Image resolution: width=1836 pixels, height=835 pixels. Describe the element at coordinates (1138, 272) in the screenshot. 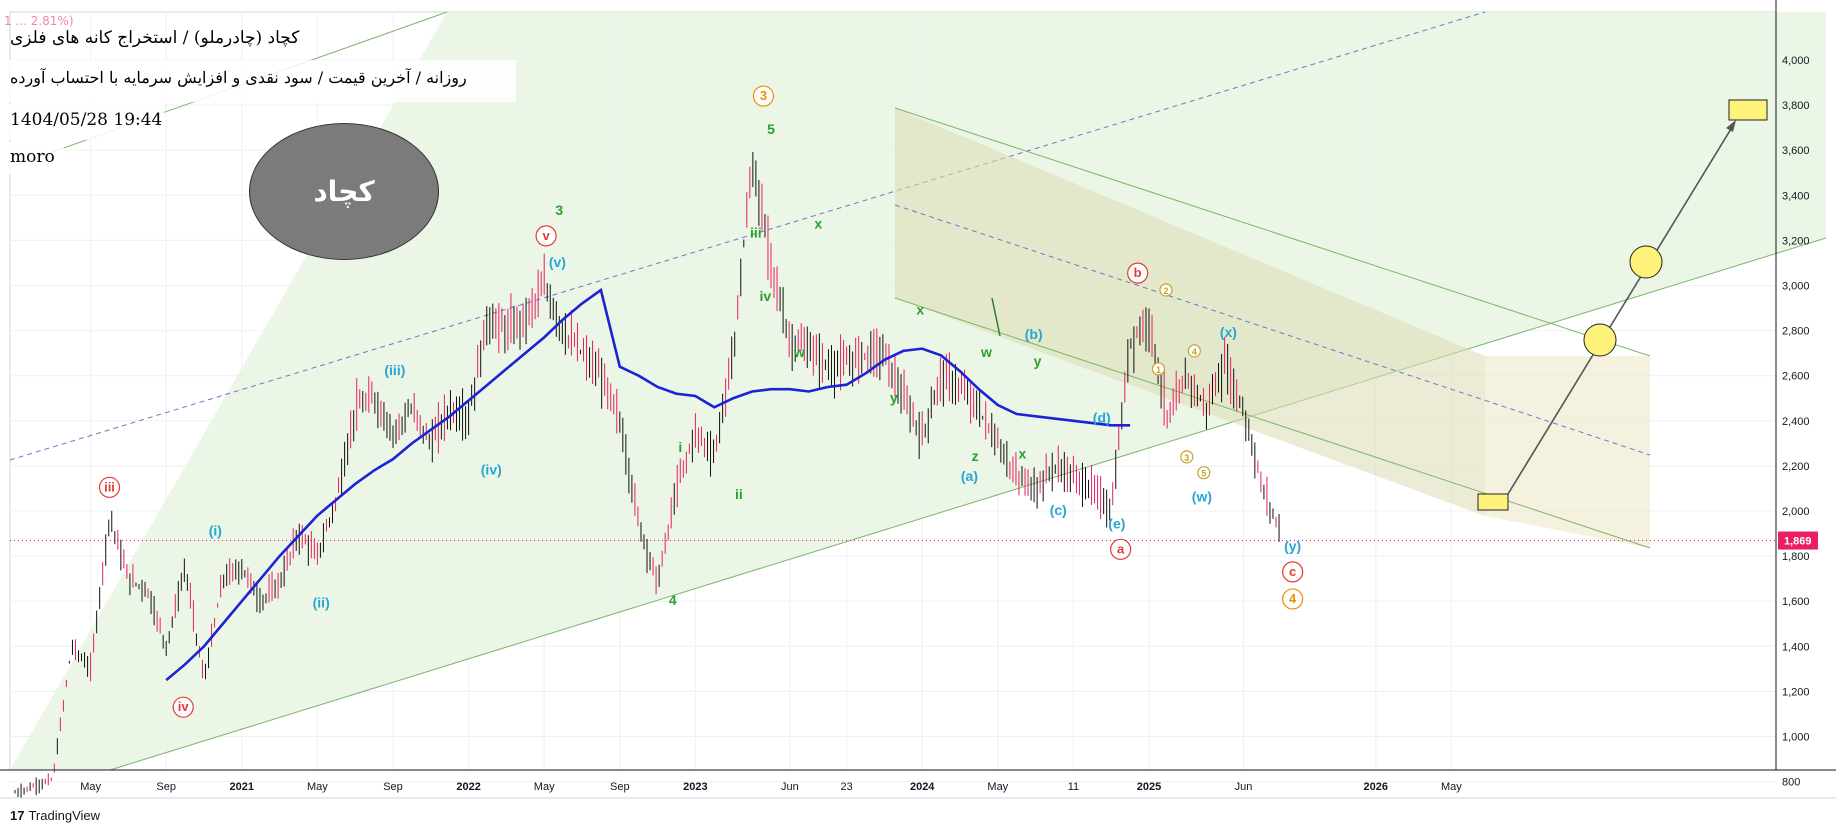

I see `wave-label-text: b` at that location.